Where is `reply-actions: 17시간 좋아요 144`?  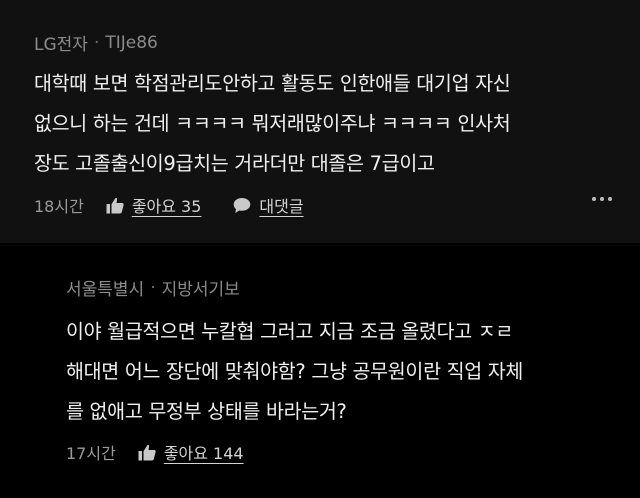 reply-actions: 17시간 좋아요 144 is located at coordinates (171, 452).